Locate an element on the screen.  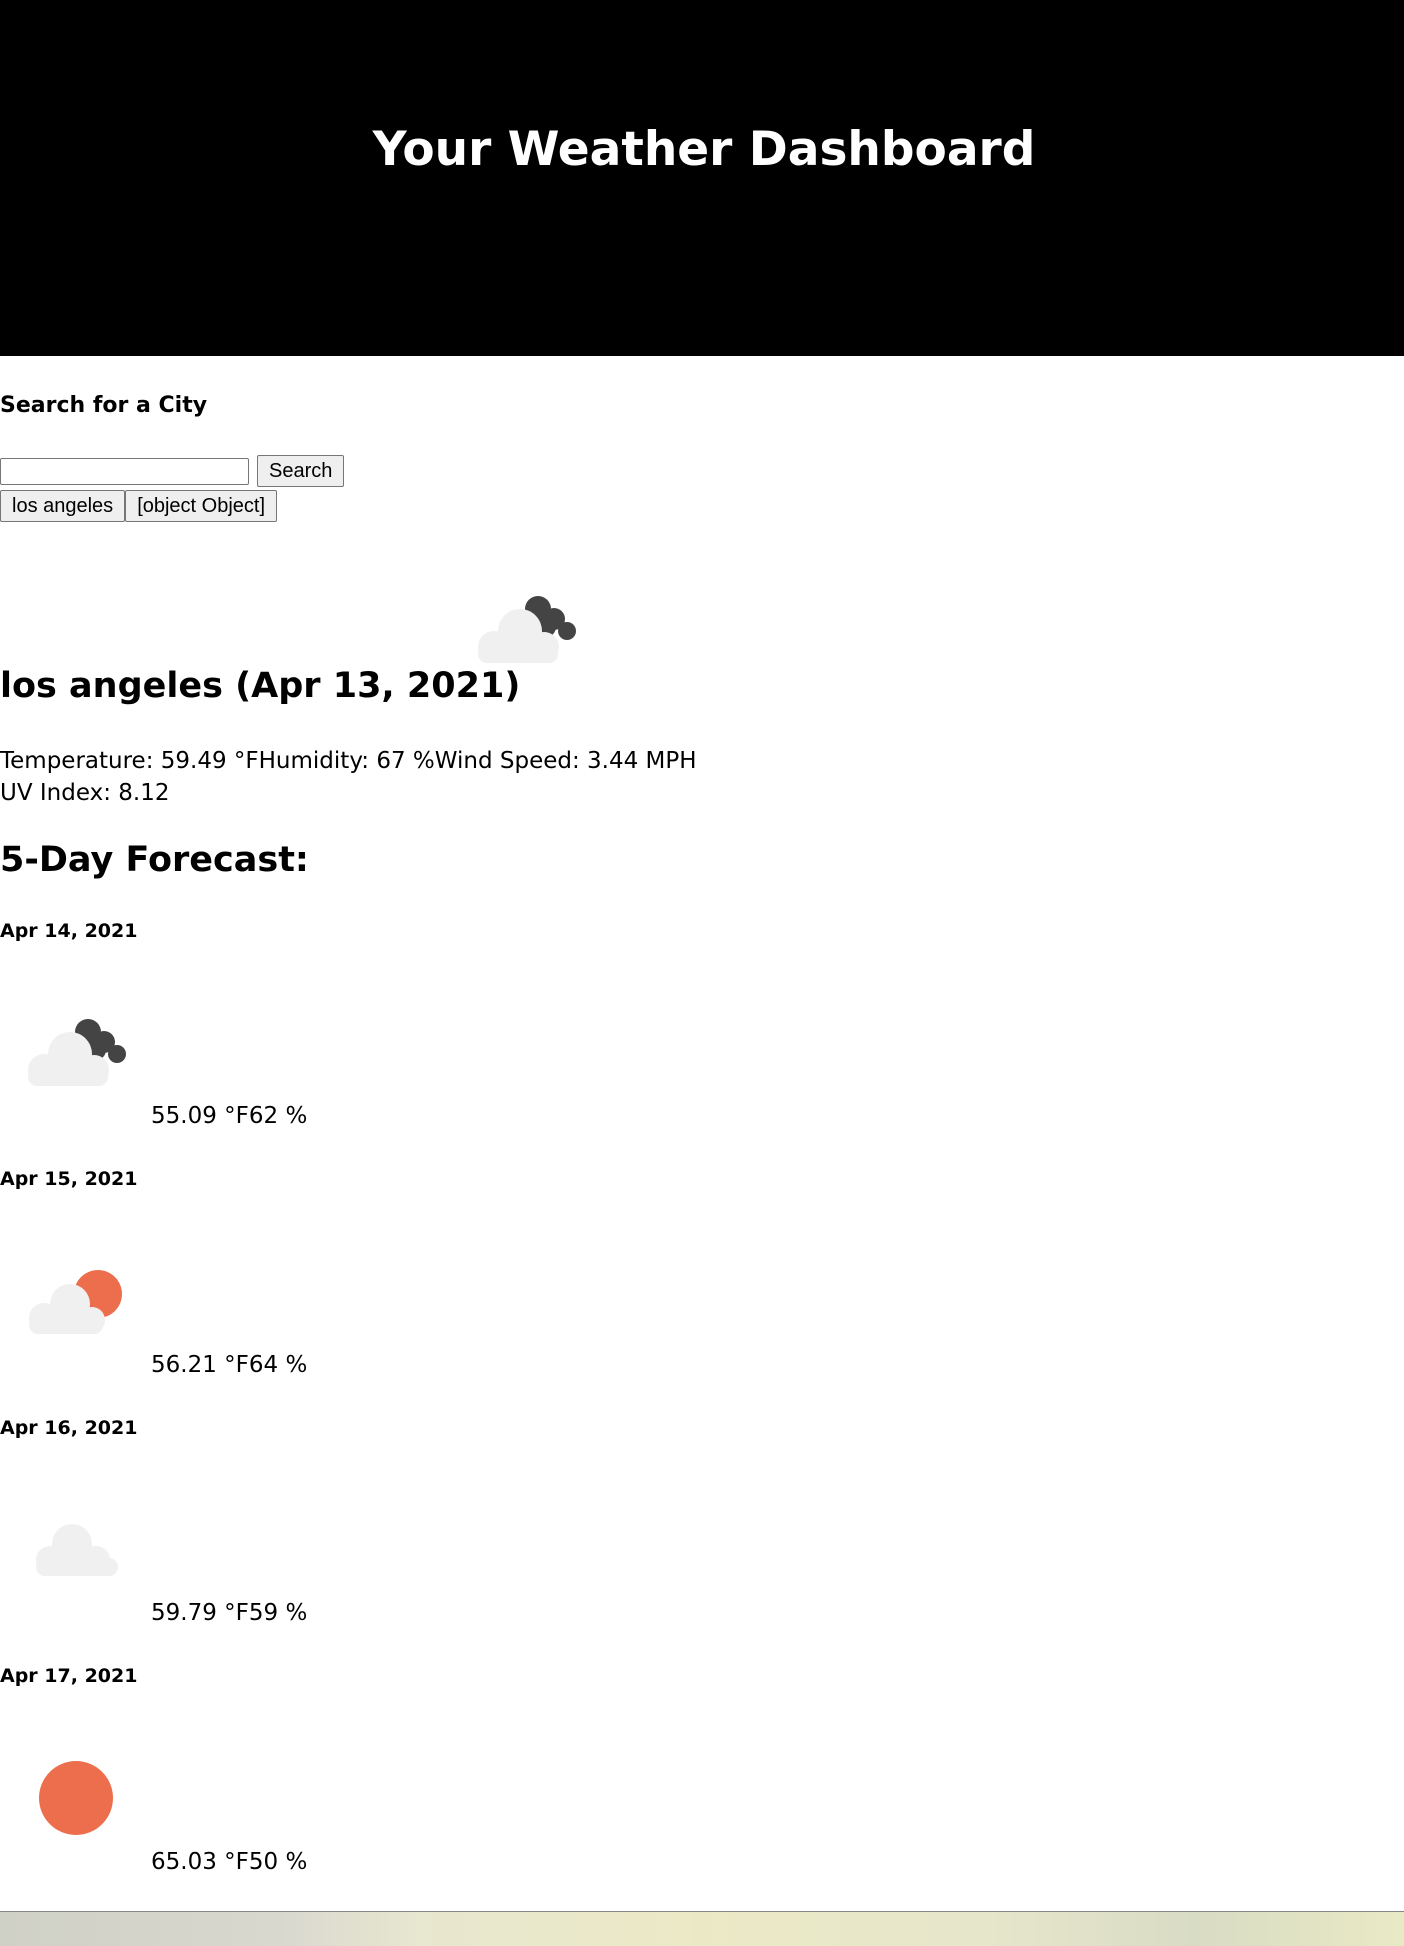
search-history: los angeles [object Object] is located at coordinates (139, 506).